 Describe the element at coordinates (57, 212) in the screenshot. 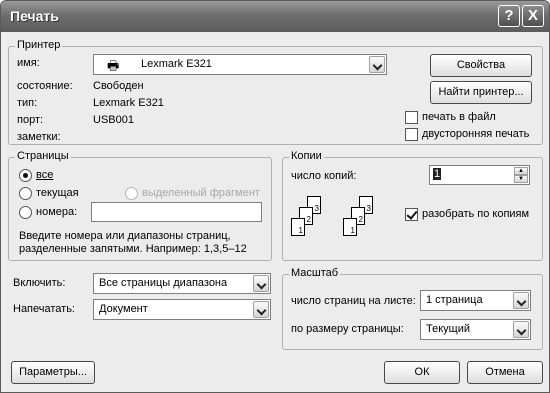

I see `pages-numbers-label: номера:` at that location.